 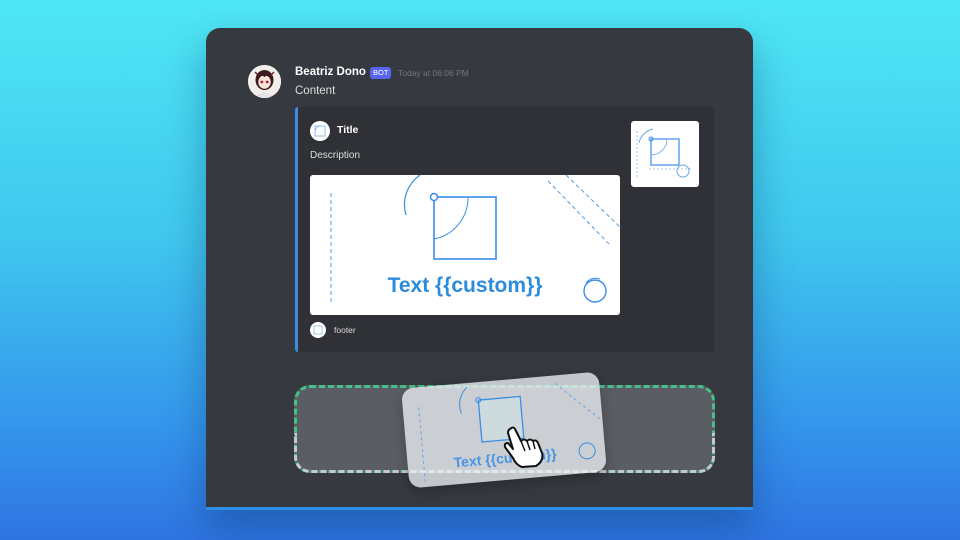 I want to click on embed-description: Description, so click(x=335, y=155).